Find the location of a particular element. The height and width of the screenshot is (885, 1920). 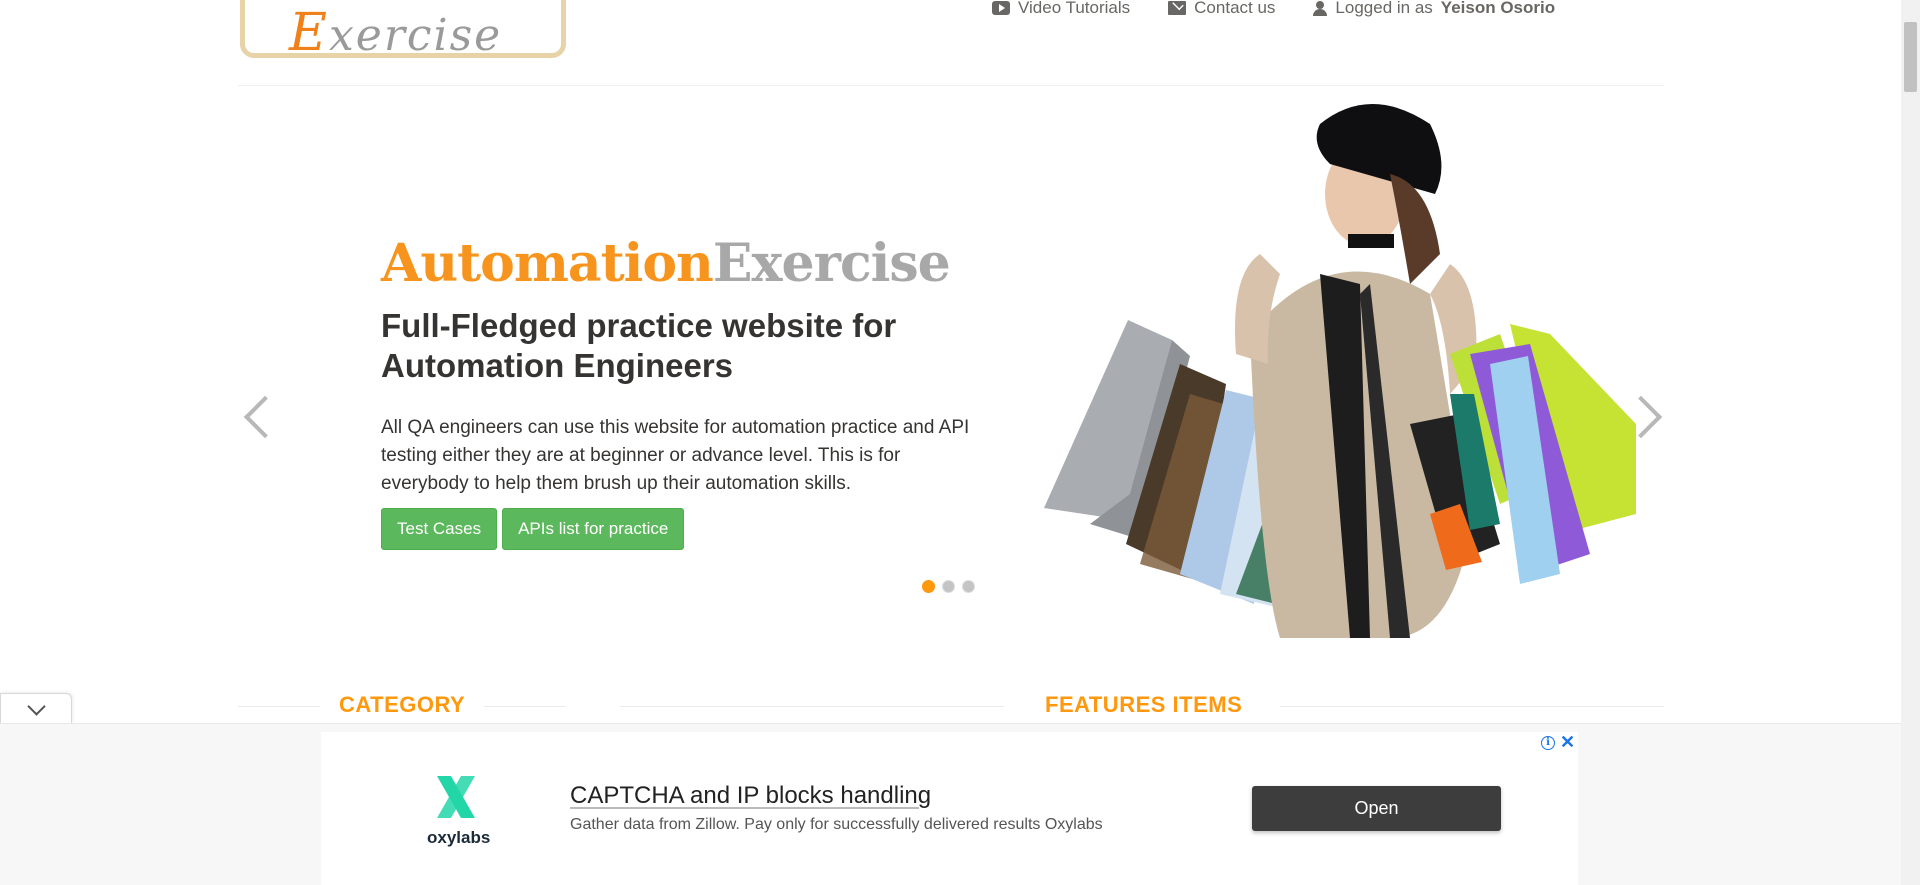

oxylabs-logo-icon is located at coordinates (456, 797).